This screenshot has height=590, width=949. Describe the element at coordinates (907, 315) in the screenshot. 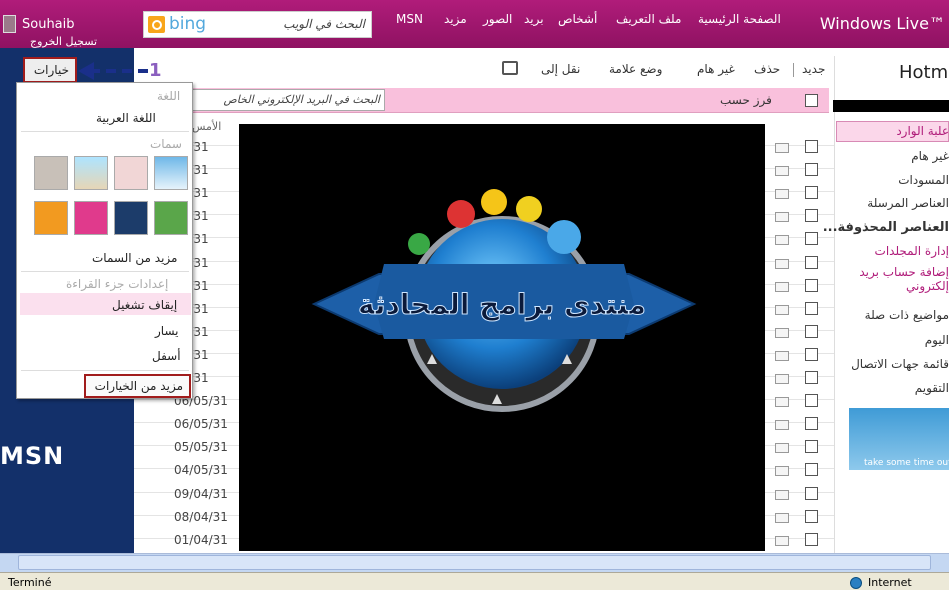

I see `related-topics-link: مواضيع ذات صلة` at that location.